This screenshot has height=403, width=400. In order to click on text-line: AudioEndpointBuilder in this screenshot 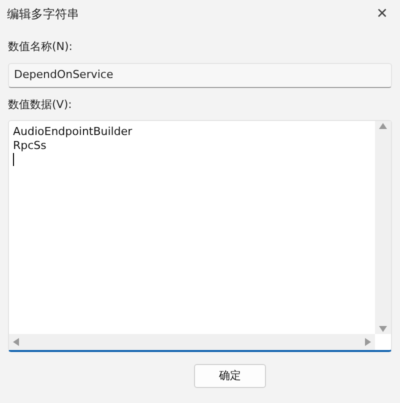, I will do `click(72, 132)`.